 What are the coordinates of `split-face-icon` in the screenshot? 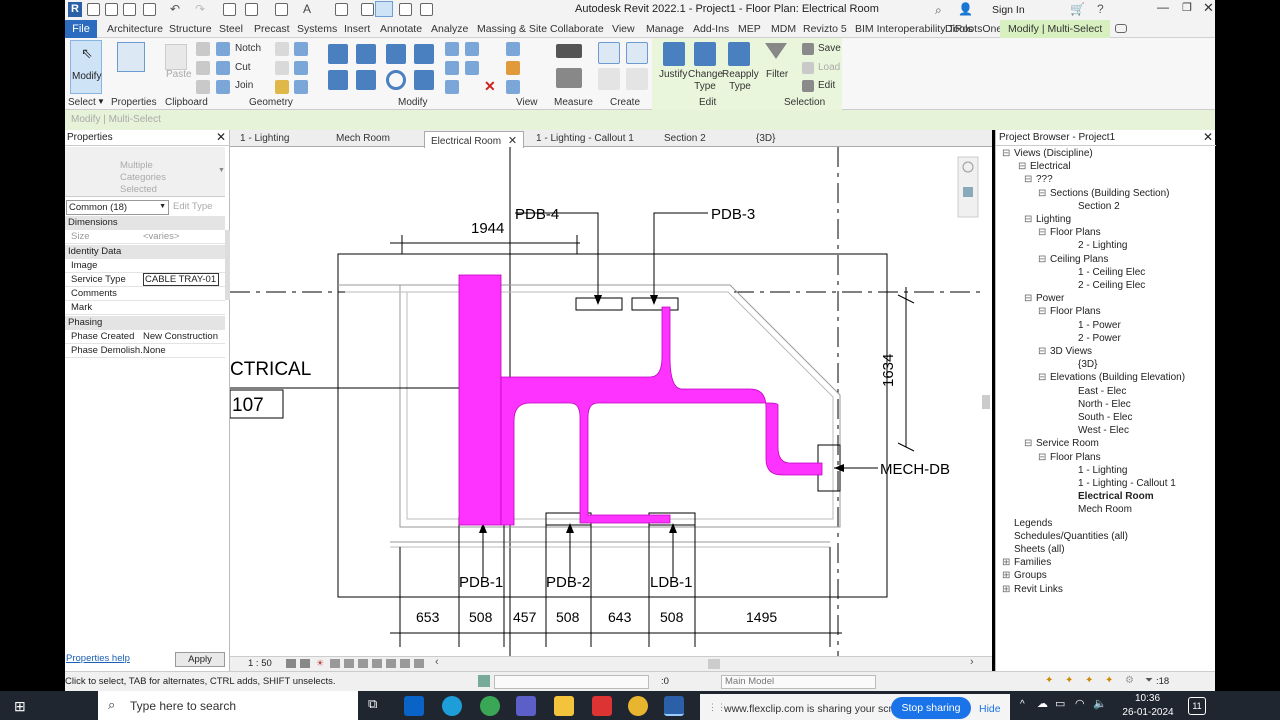 It's located at (282, 49).